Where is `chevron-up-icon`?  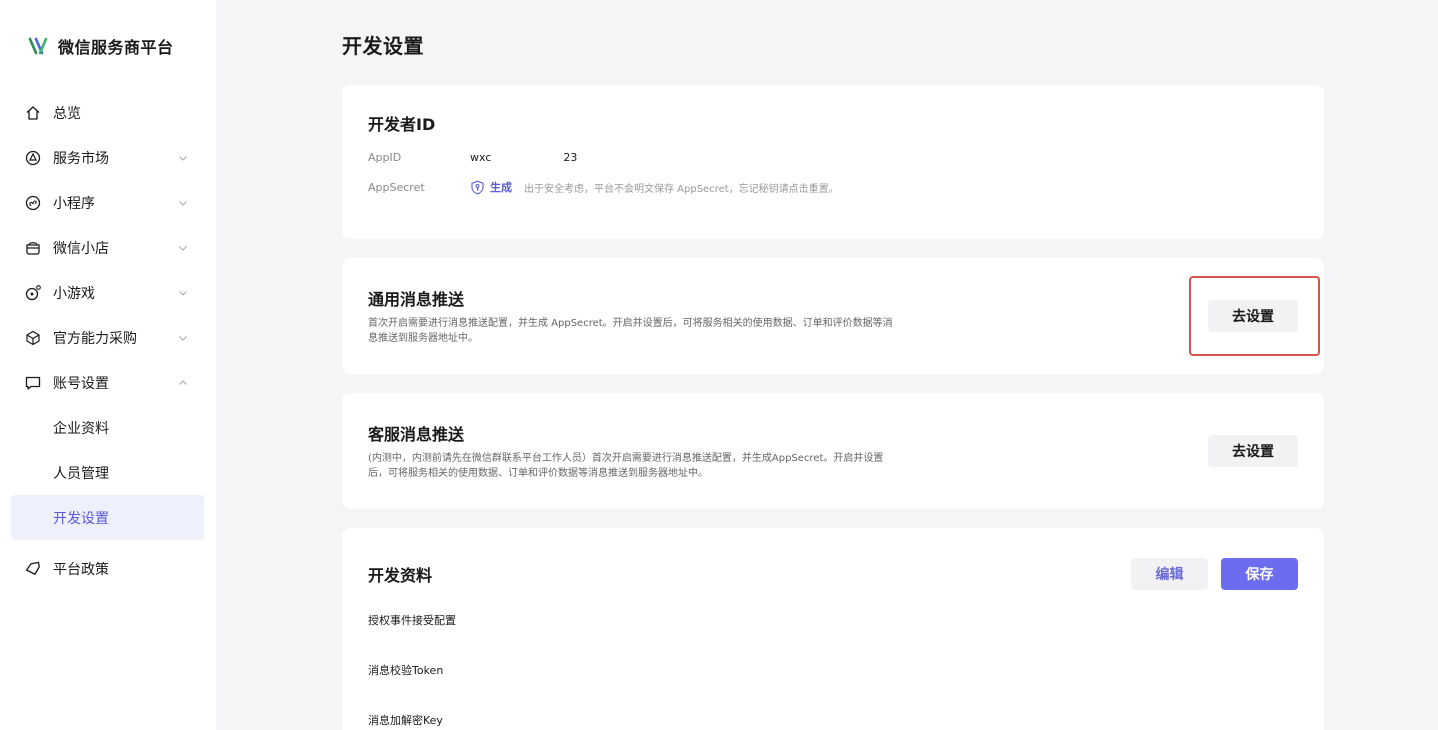 chevron-up-icon is located at coordinates (183, 383).